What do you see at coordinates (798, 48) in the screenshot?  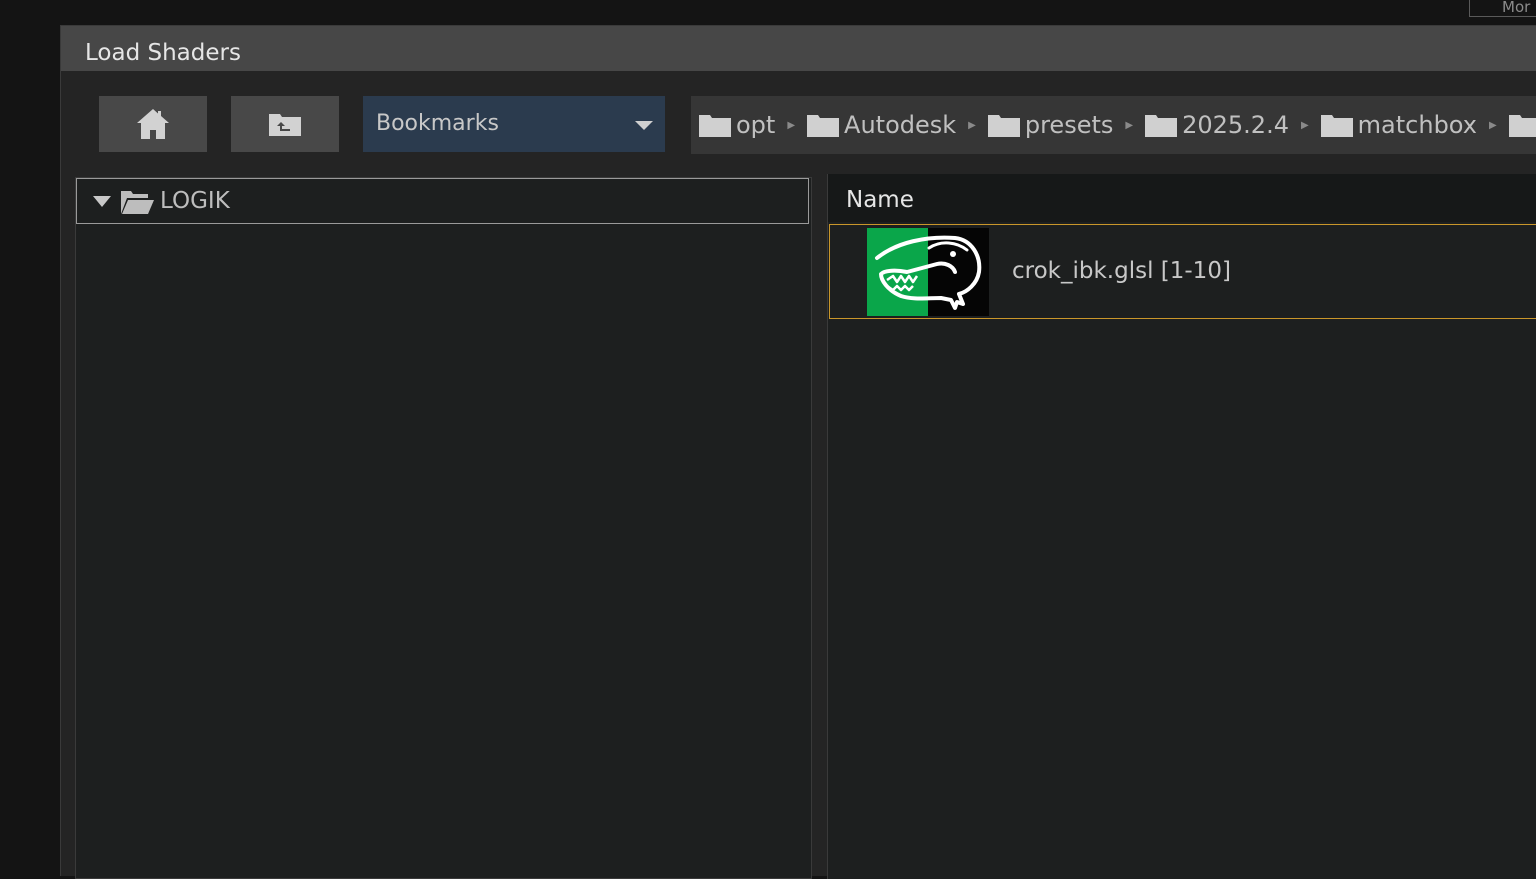 I see `title-bar: Load Shaders` at bounding box center [798, 48].